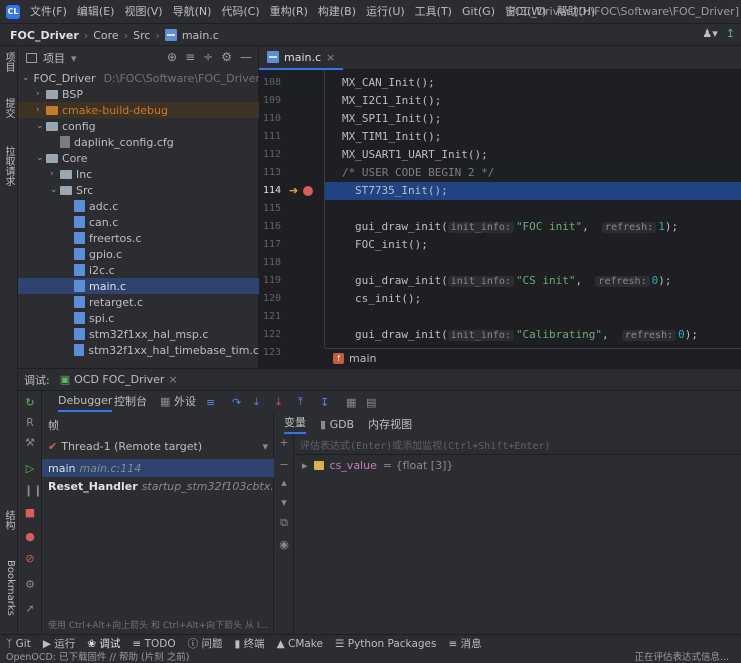 The width and height of the screenshot is (741, 663). What do you see at coordinates (103, 643) in the screenshot?
I see `tool-debug: ❀ 调试` at bounding box center [103, 643].